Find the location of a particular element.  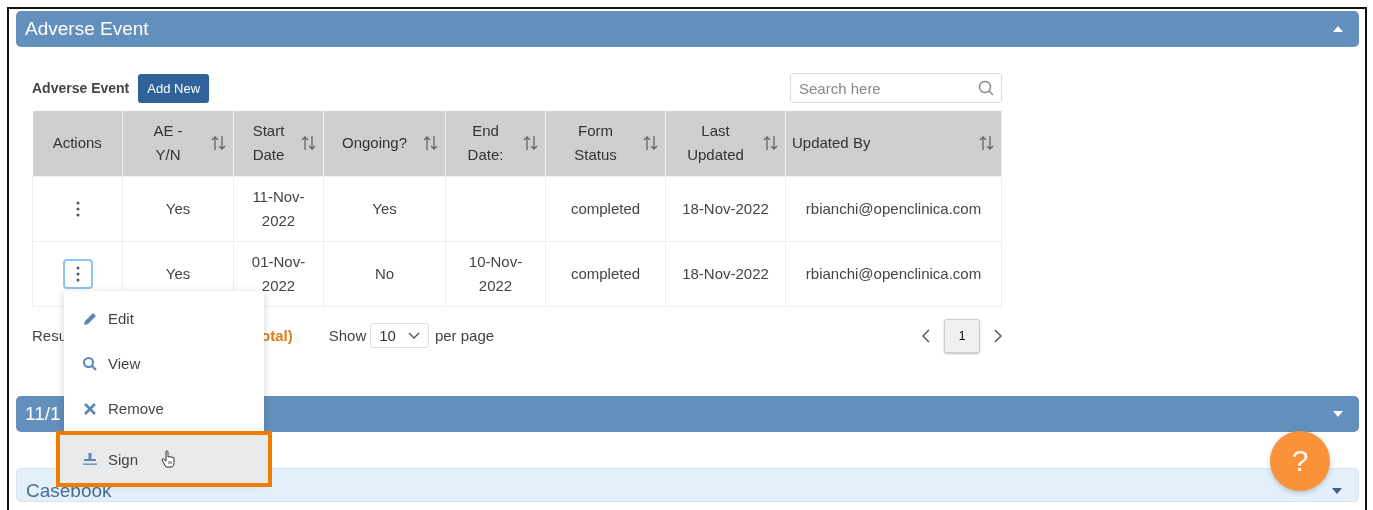

table-cell: 01-Nov- 2022 is located at coordinates (278, 273).